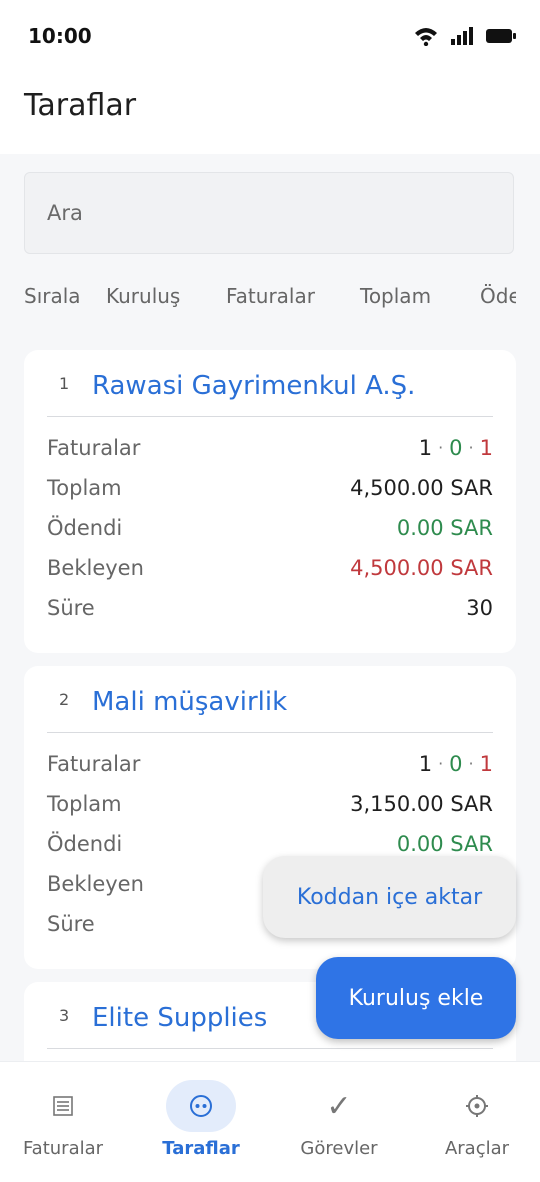 This screenshot has width=540, height=1182. Describe the element at coordinates (477, 1148) in the screenshot. I see `nav-label-tools: Araçlar` at that location.